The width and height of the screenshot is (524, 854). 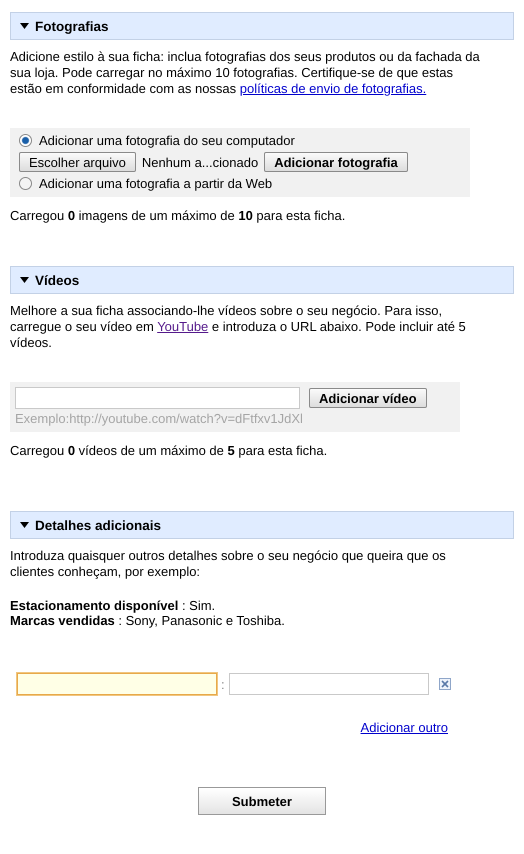 I want to click on choose-file-button: Escolher arquivo, so click(x=77, y=162).